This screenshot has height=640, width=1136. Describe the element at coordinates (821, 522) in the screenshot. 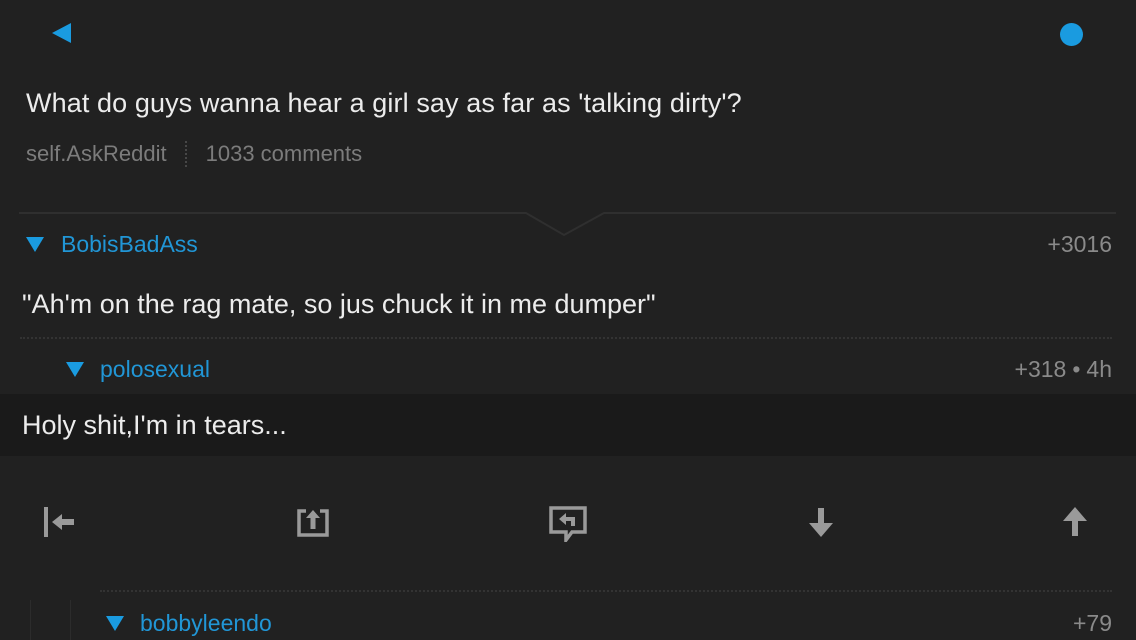

I see `downvote-icon` at that location.